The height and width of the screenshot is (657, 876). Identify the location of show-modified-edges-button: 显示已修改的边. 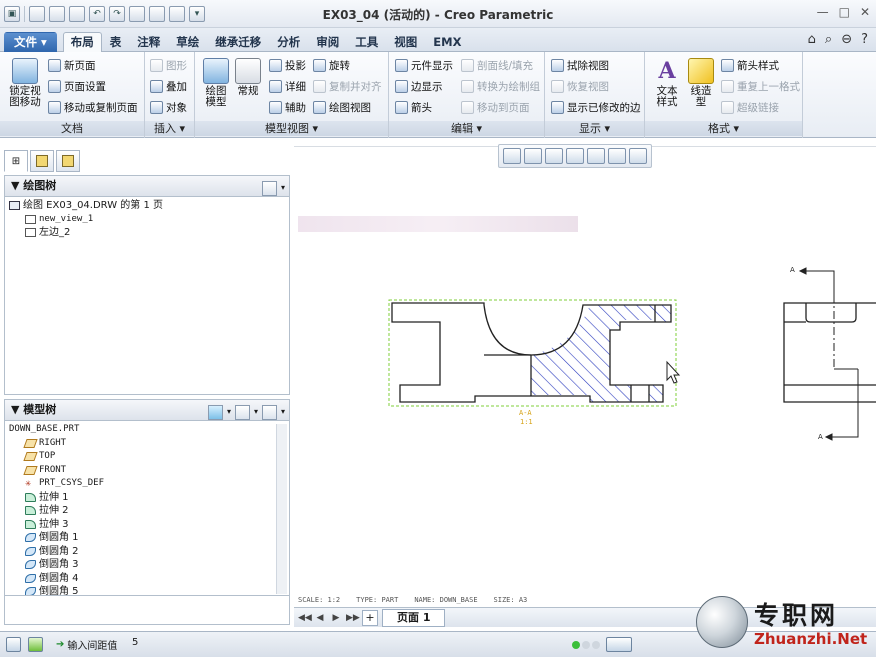
(596, 107).